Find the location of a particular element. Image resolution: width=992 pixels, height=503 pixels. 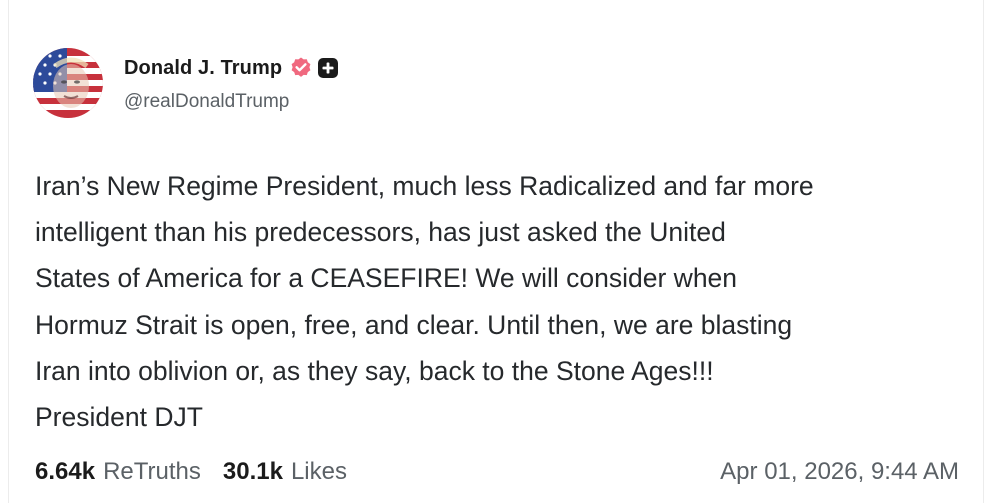

retruths-count: 6.64k is located at coordinates (65, 471).